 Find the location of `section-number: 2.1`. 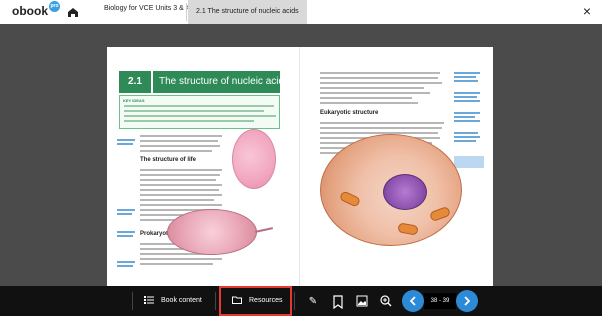

section-number: 2.1 is located at coordinates (135, 82).